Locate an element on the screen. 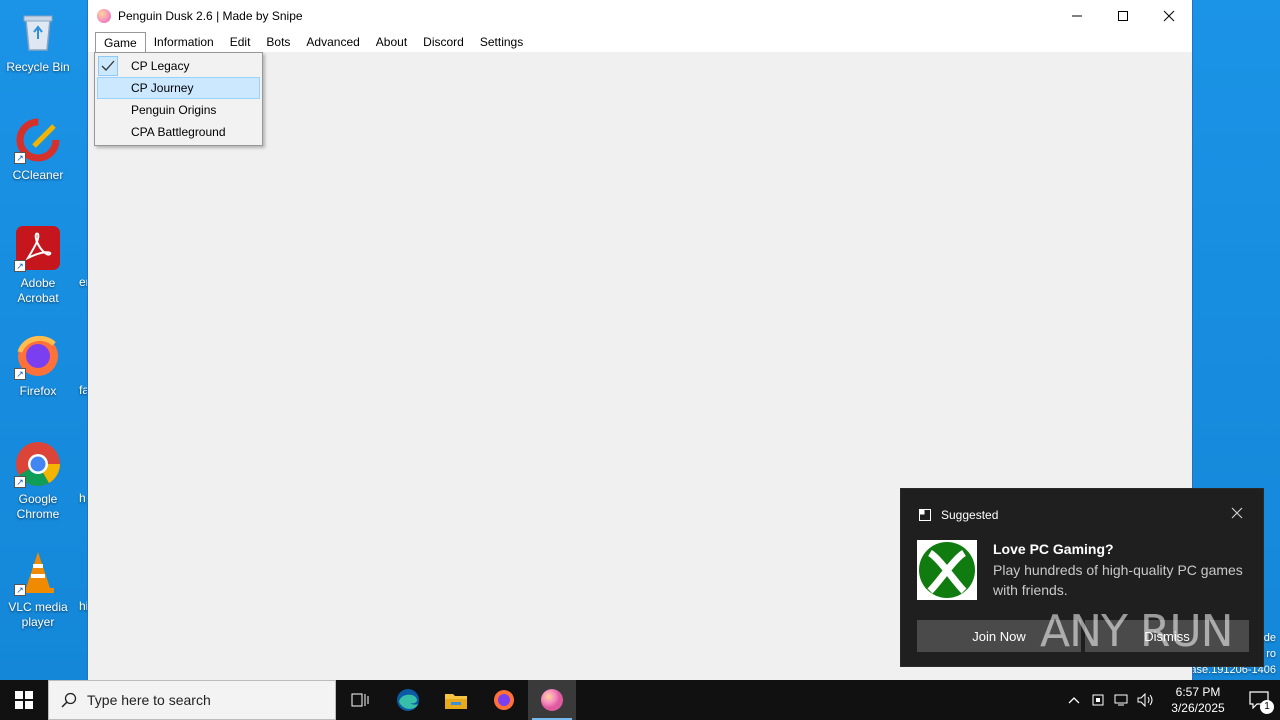 The height and width of the screenshot is (720, 1280). volume-button is located at coordinates (1146, 700).